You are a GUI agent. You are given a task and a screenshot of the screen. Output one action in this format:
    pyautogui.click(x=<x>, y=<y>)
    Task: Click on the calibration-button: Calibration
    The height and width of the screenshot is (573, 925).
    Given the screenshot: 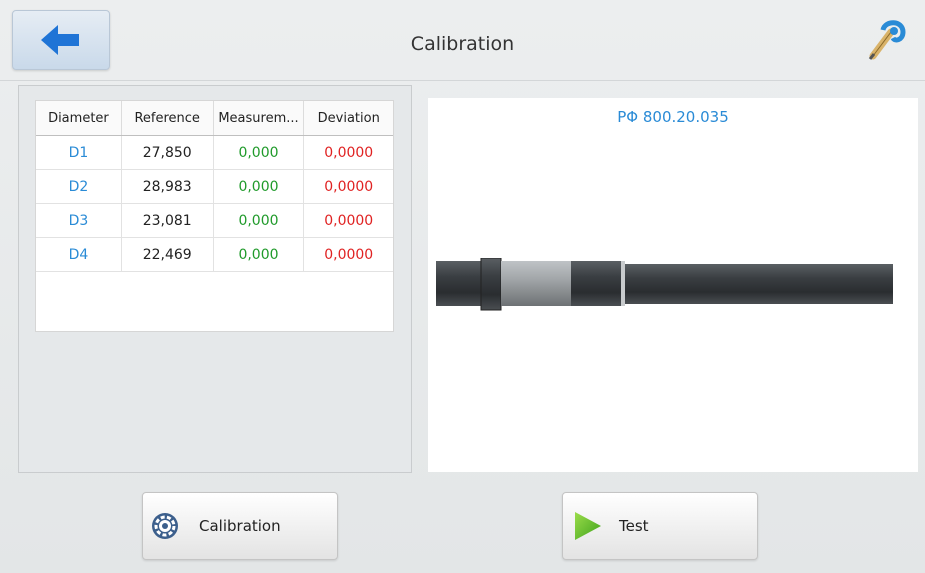 What is the action you would take?
    pyautogui.click(x=240, y=526)
    